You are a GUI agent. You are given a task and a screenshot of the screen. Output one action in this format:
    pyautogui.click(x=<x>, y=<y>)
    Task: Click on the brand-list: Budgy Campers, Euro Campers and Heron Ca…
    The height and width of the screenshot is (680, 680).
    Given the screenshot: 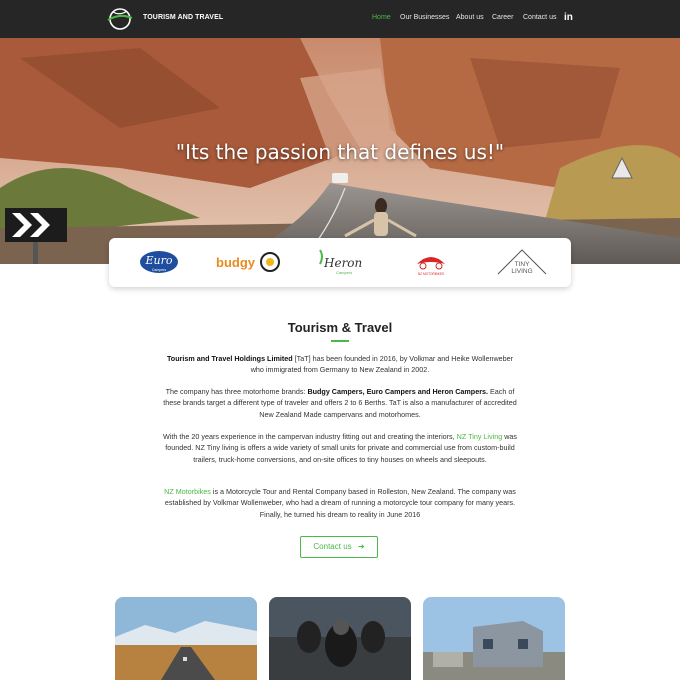 What is the action you would take?
    pyautogui.click(x=397, y=391)
    